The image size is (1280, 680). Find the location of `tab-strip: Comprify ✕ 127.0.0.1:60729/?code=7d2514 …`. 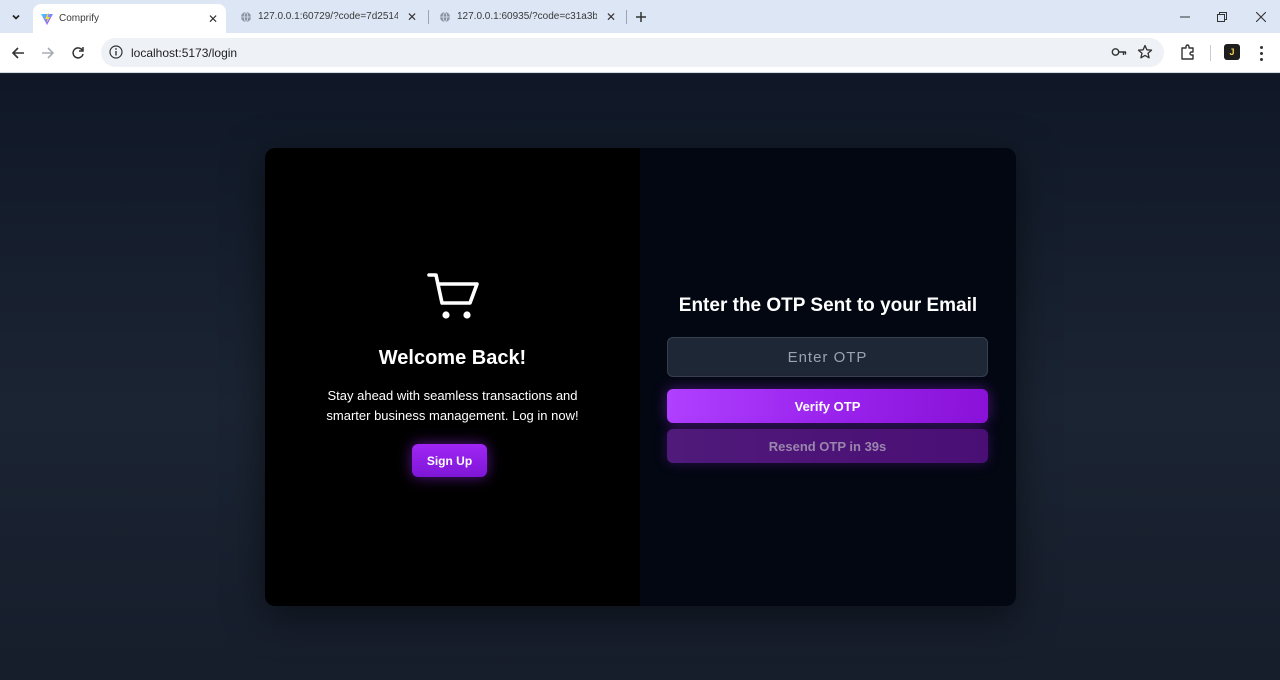

tab-strip: Comprify ✕ 127.0.0.1:60729/?code=7d2514 … is located at coordinates (640, 16).